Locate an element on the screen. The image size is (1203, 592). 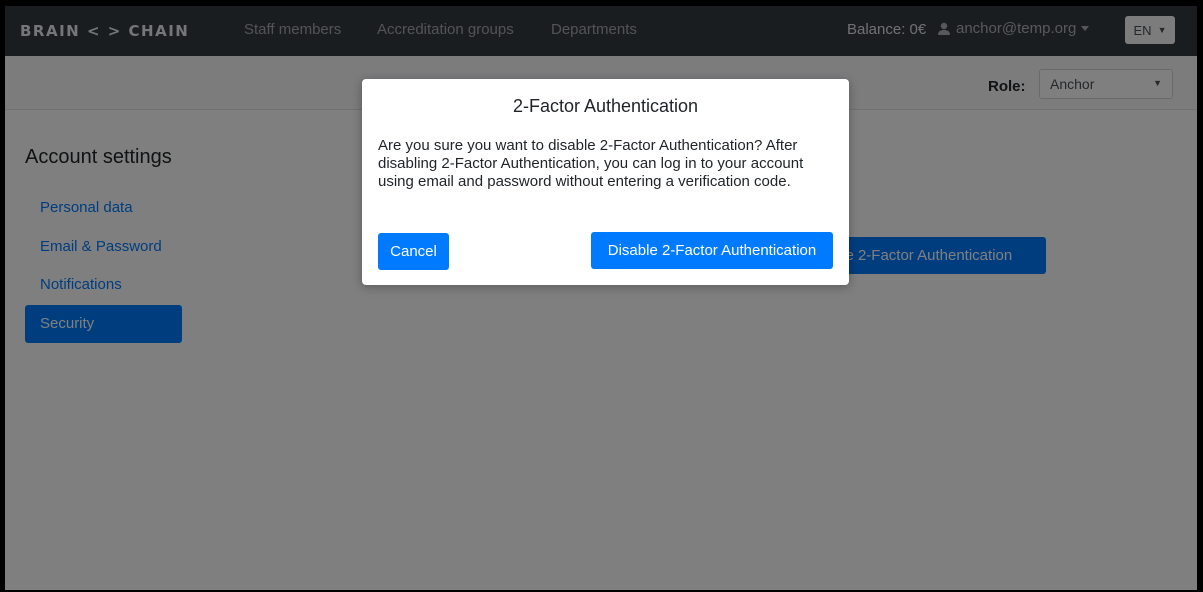
cancel-button: Cancel is located at coordinates (413, 251).